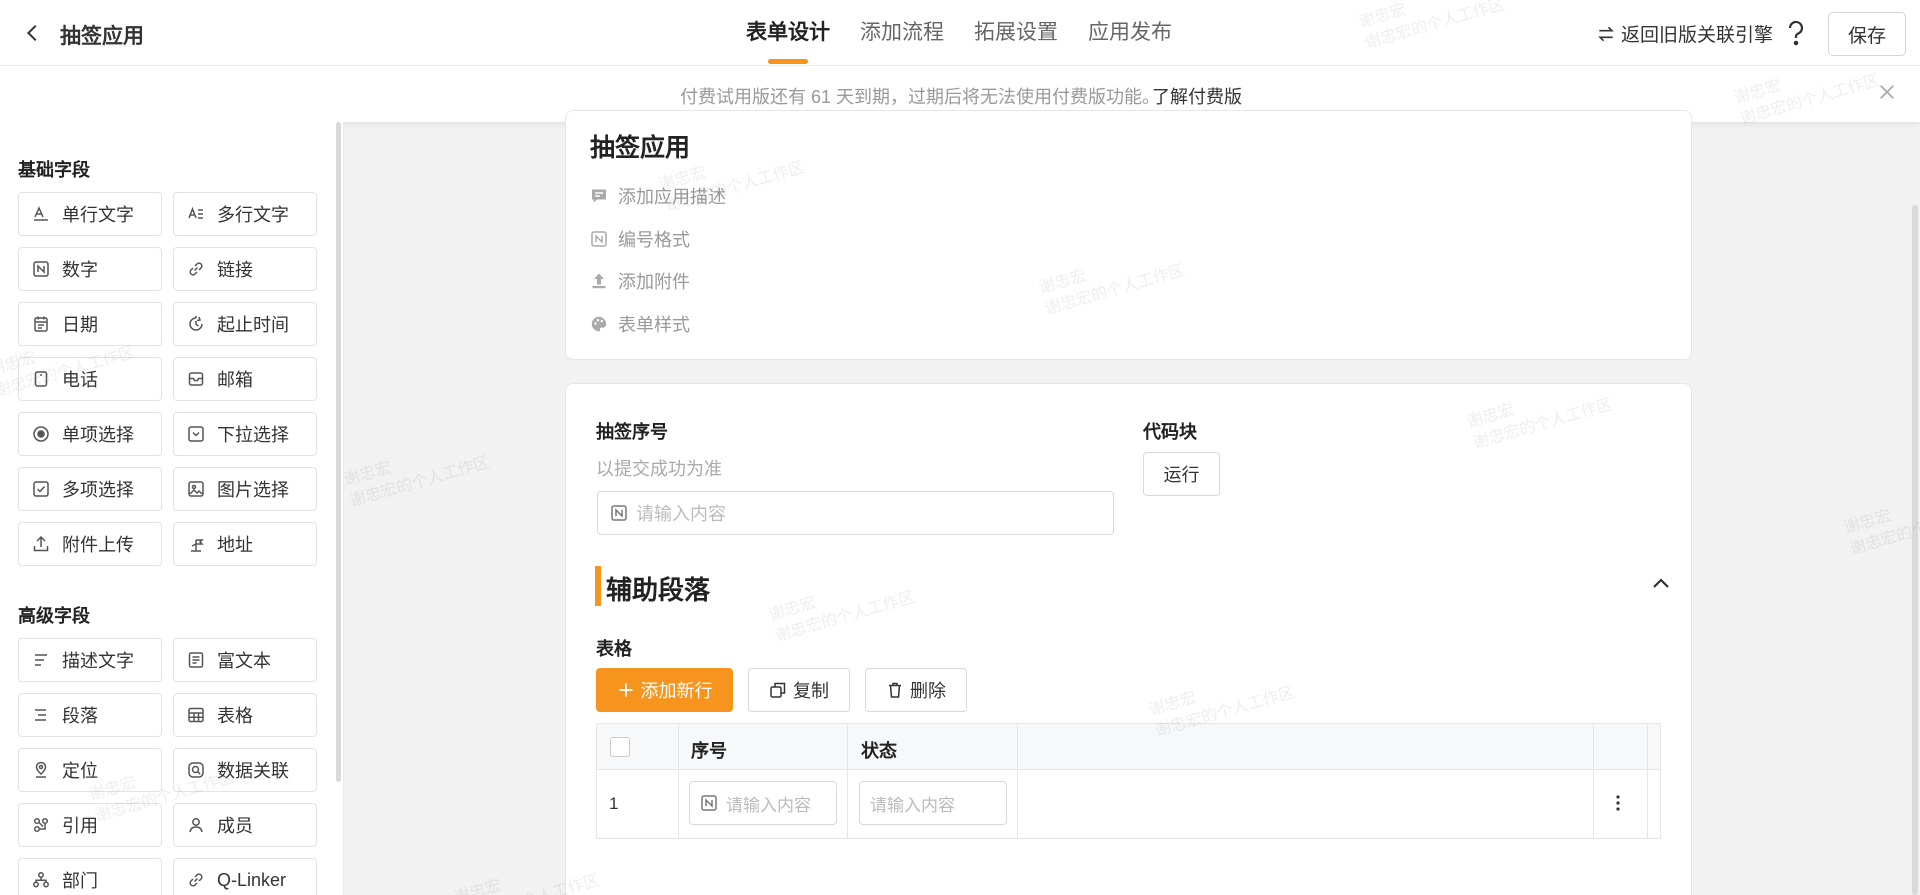 This screenshot has height=895, width=1920. Describe the element at coordinates (598, 586) in the screenshot. I see `paragraph-accent-bar` at that location.